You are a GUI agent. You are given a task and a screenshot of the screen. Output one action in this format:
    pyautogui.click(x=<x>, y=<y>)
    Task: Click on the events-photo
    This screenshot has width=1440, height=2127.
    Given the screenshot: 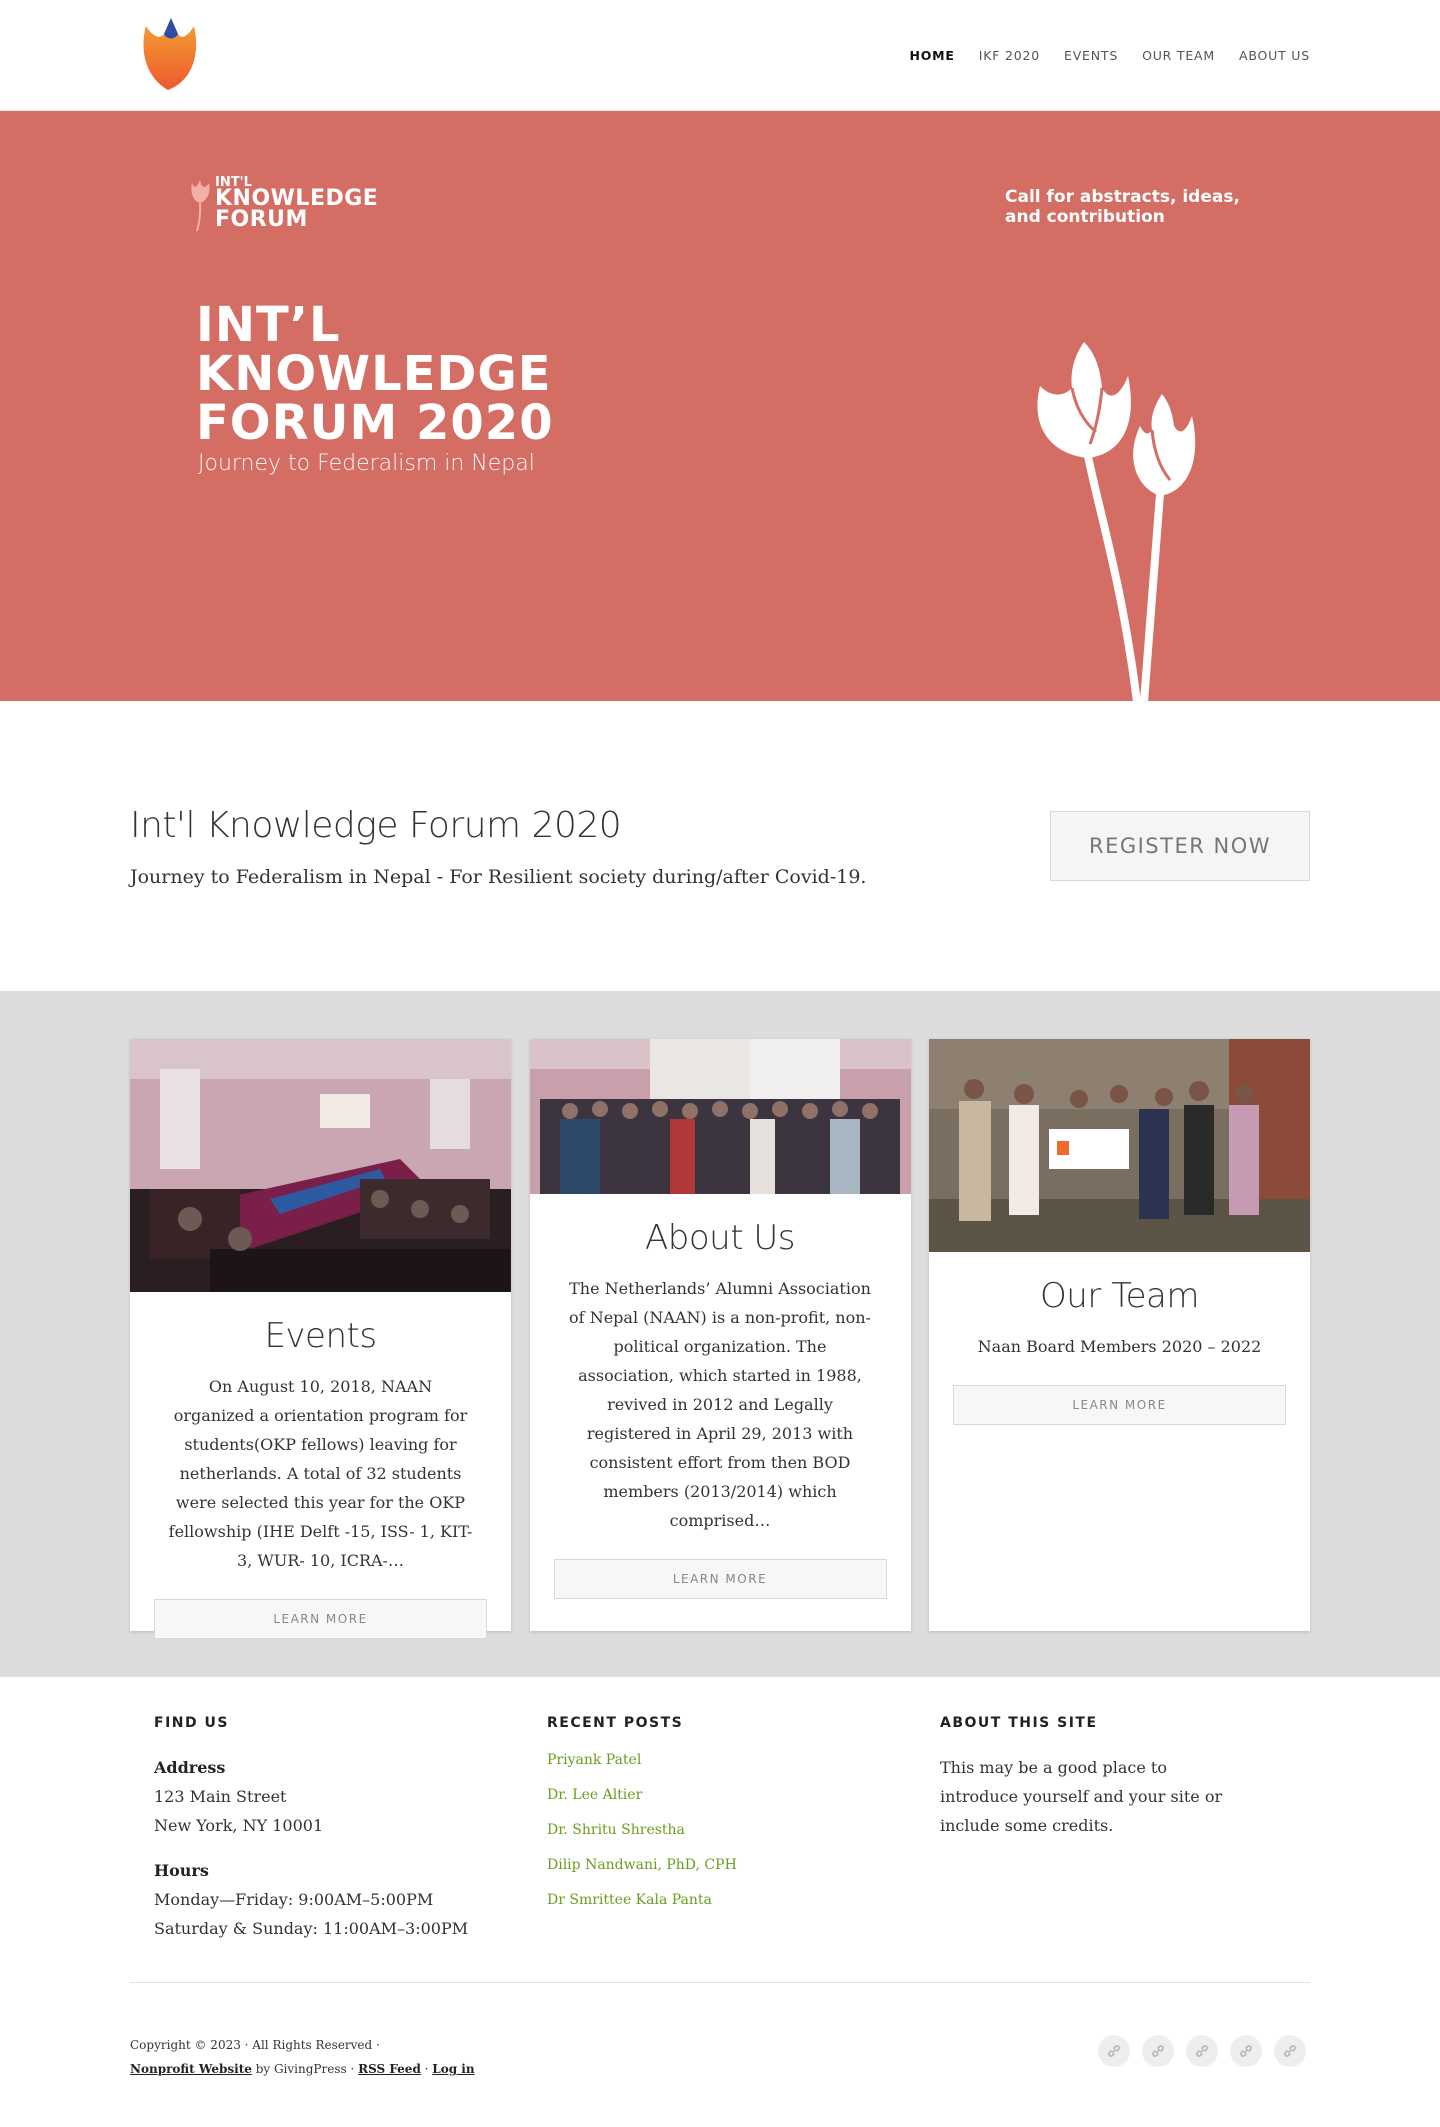 What is the action you would take?
    pyautogui.click(x=320, y=1165)
    